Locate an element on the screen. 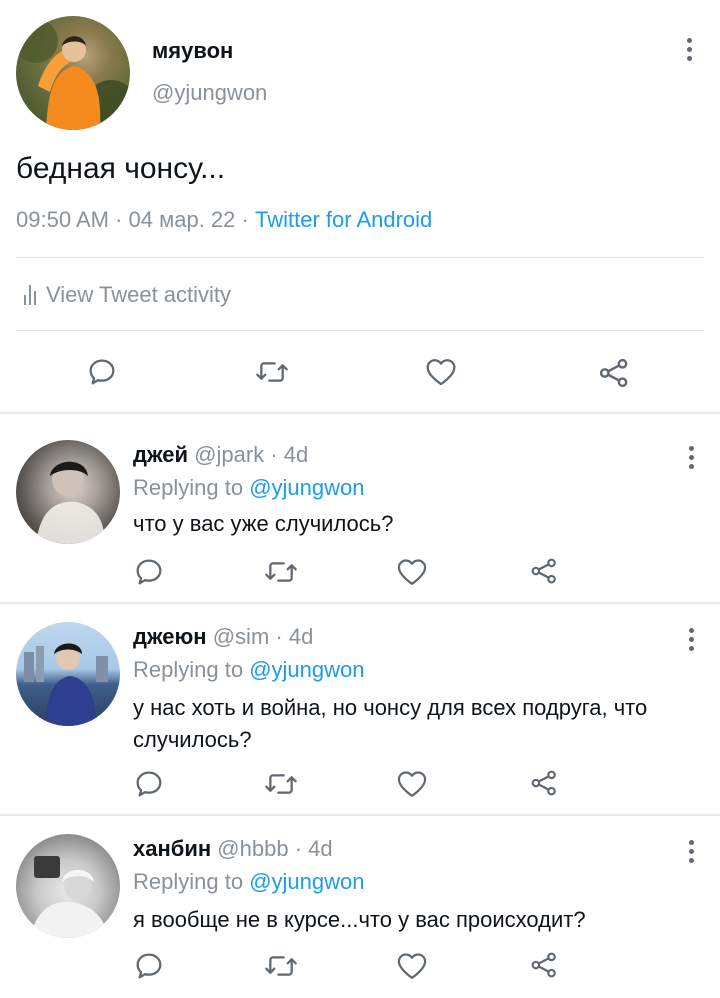 The width and height of the screenshot is (720, 998). activity-label: View Tweet activity is located at coordinates (139, 294).